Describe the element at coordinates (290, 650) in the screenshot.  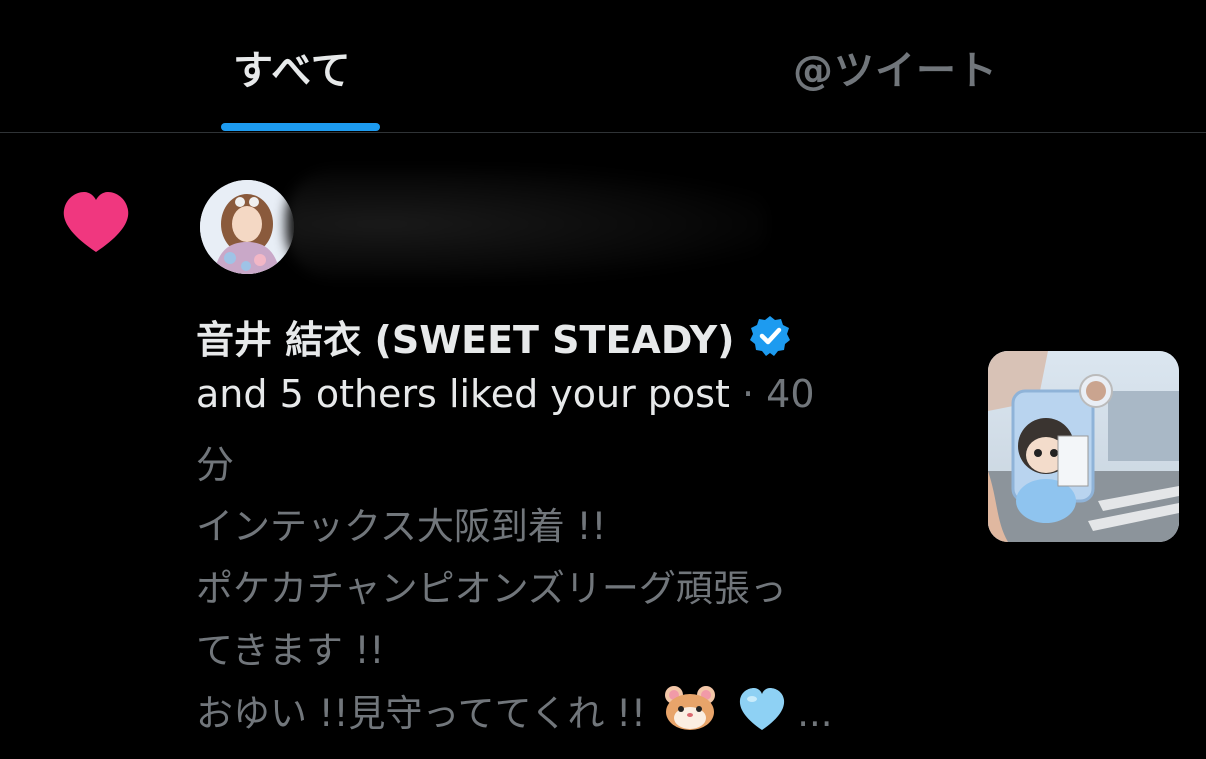
I see `post-line: てきます !!` at that location.